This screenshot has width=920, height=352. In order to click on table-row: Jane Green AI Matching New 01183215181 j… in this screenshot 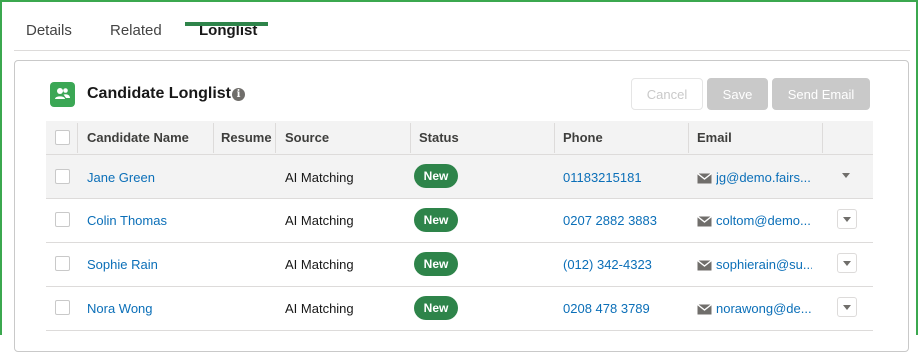, I will do `click(459, 177)`.